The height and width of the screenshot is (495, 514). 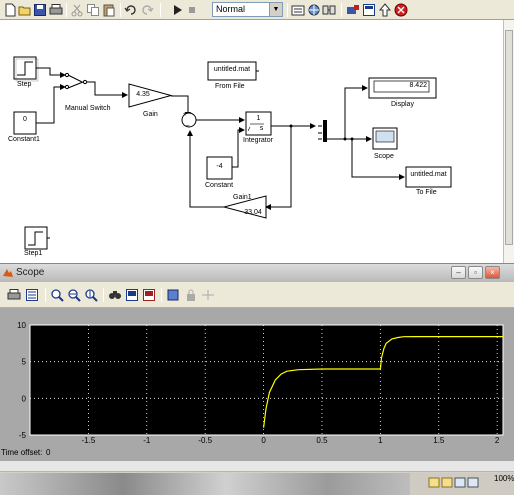 I want to click on x-tick-label: 0, so click(x=263, y=440).